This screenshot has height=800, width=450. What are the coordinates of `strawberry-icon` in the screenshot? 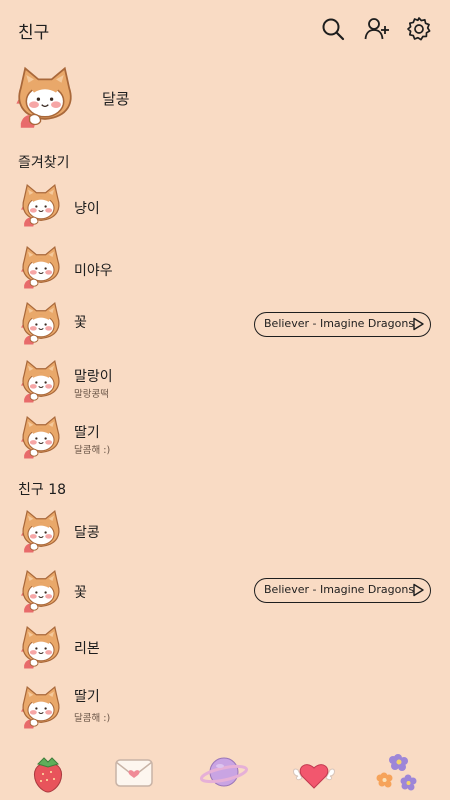 It's located at (48, 772).